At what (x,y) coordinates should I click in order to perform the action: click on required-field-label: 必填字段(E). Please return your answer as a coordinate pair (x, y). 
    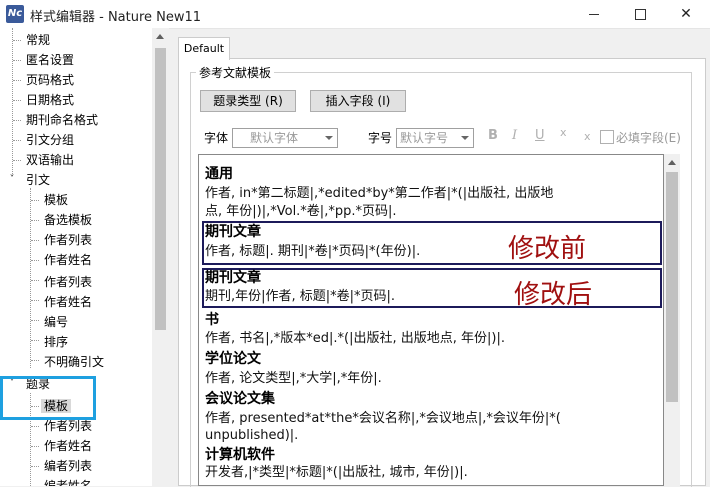
    Looking at the image, I should click on (648, 138).